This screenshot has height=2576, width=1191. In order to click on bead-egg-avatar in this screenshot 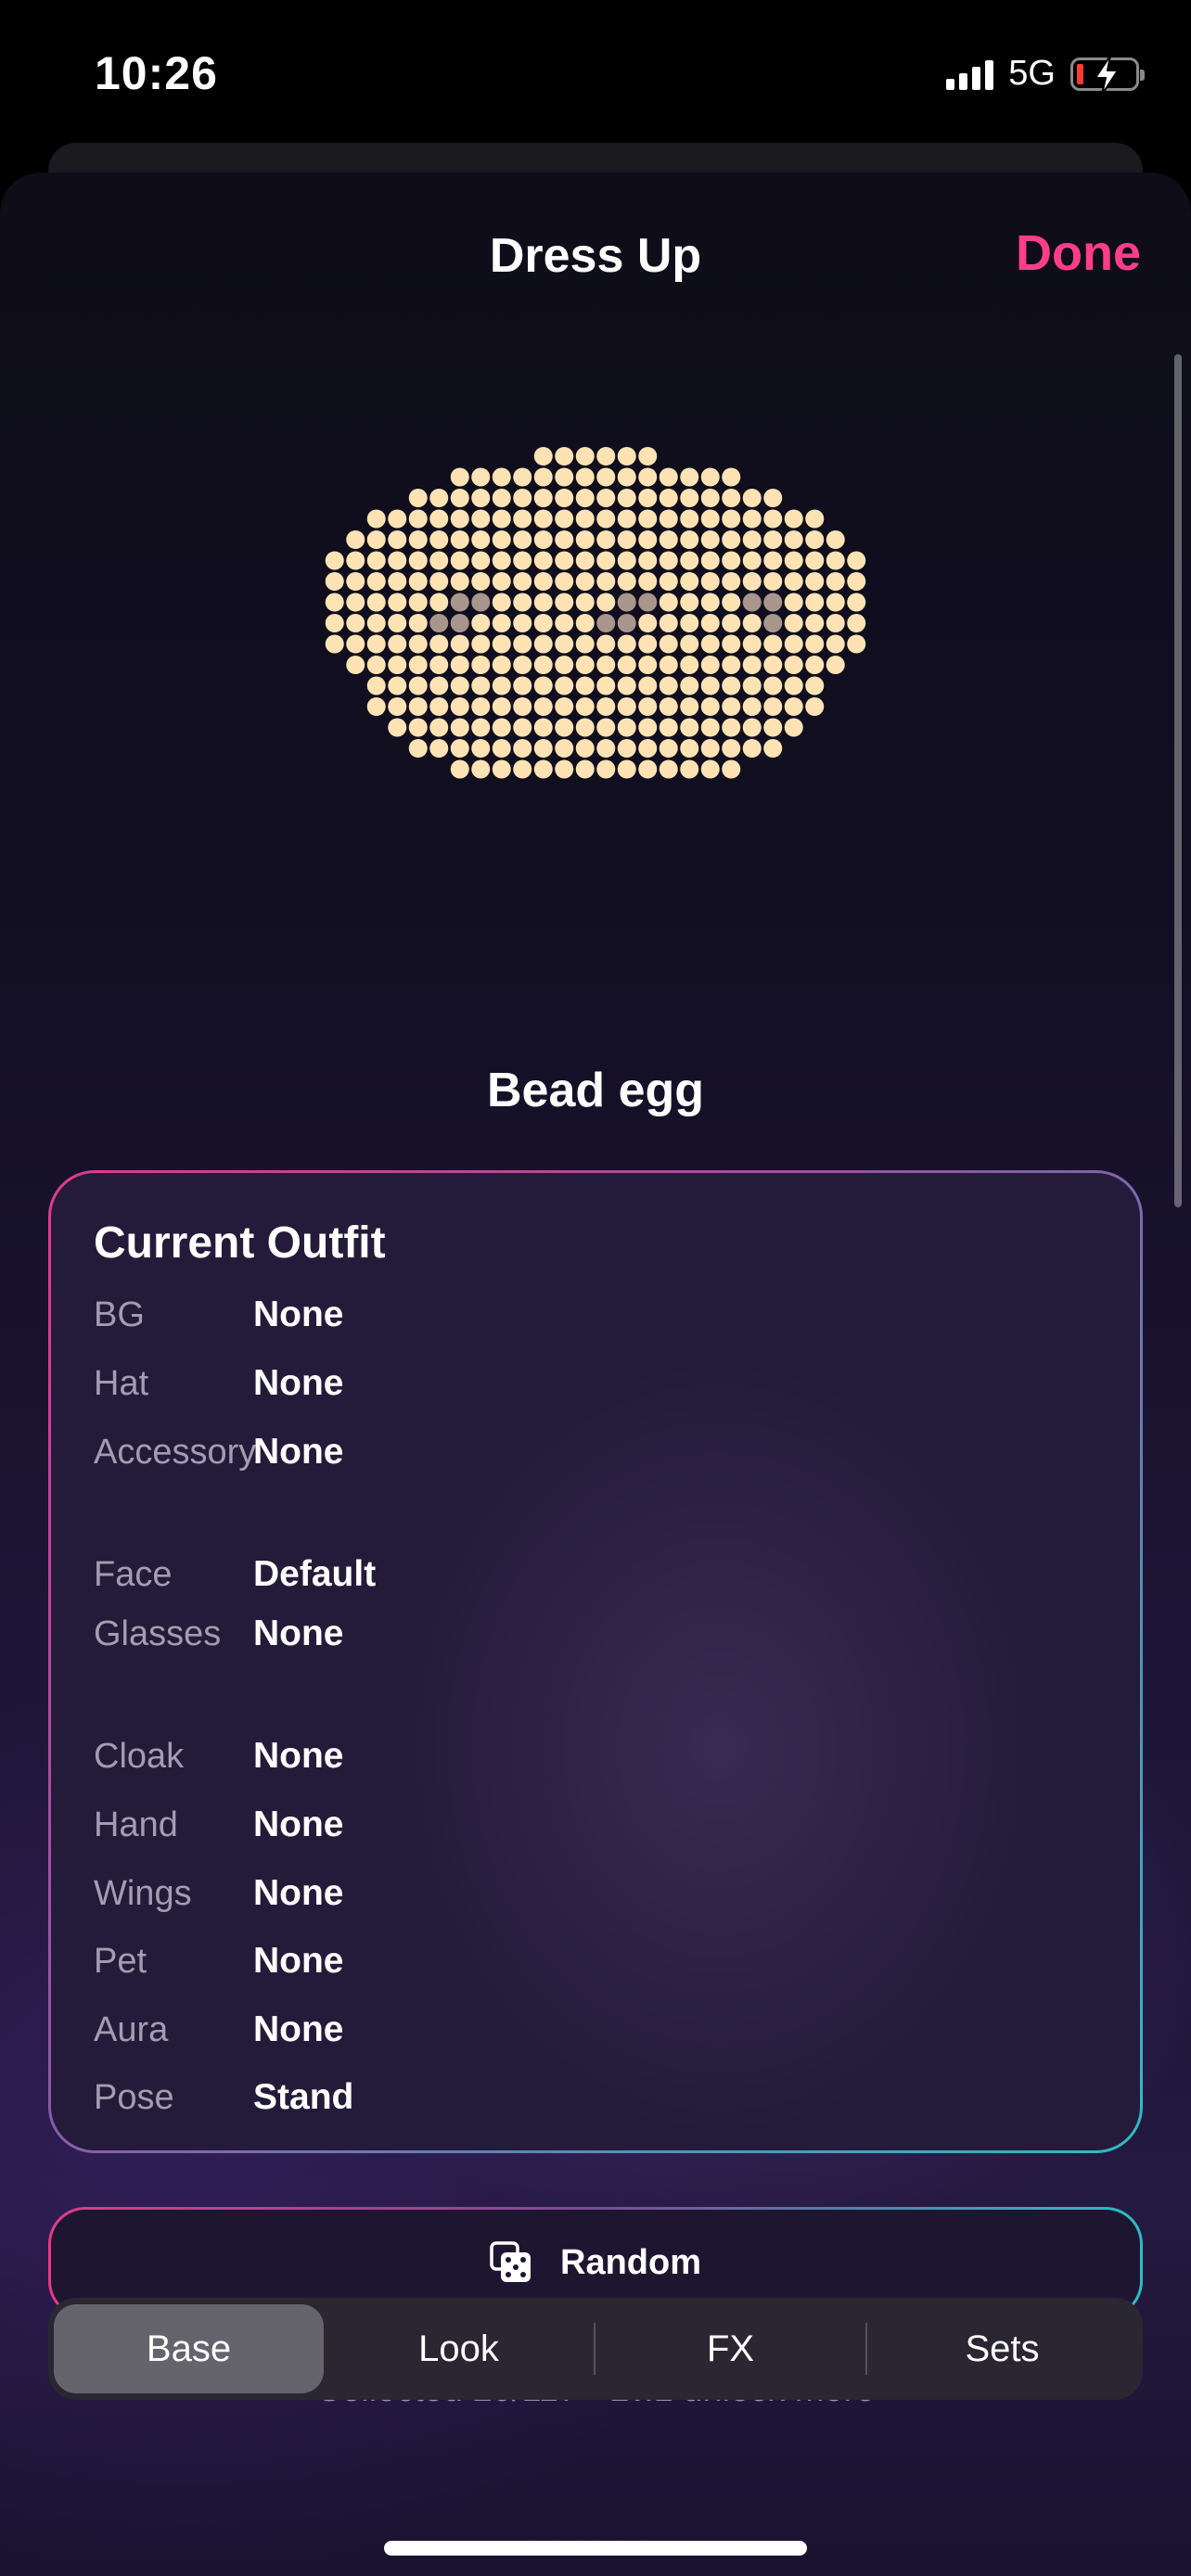, I will do `click(595, 613)`.